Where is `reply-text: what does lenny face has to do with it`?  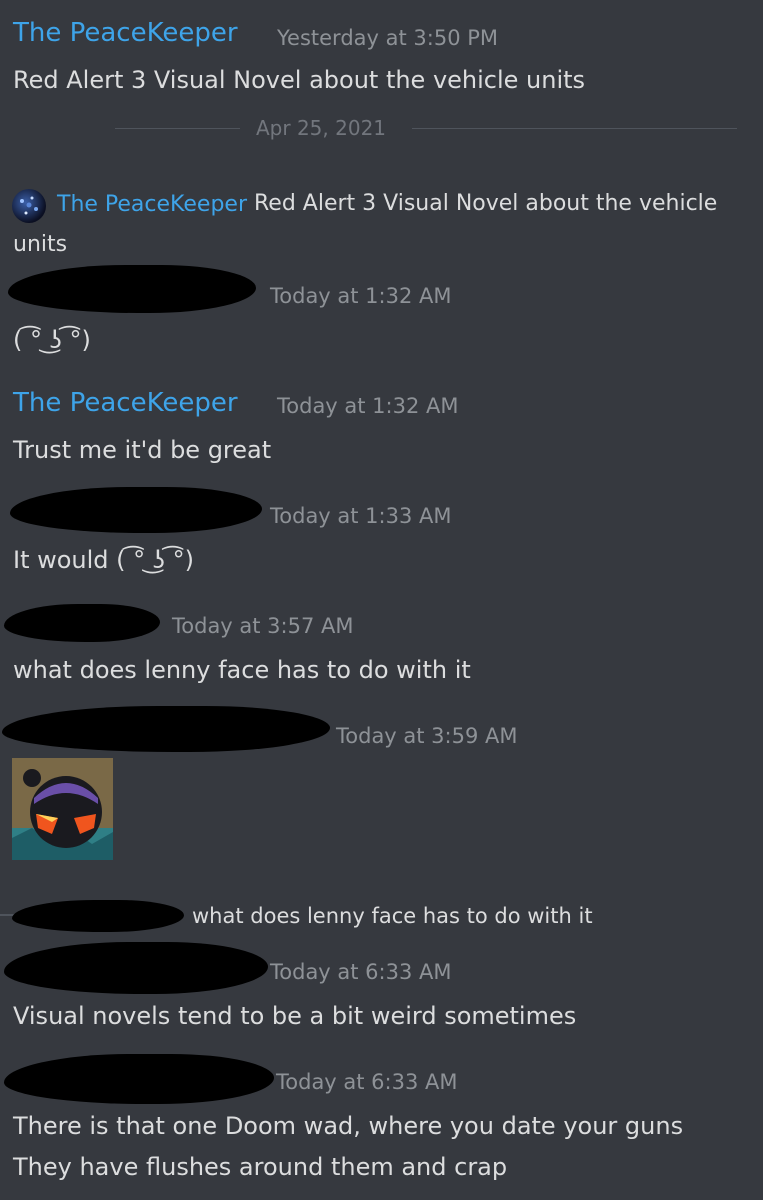
reply-text: what does lenny face has to do with it is located at coordinates (392, 916).